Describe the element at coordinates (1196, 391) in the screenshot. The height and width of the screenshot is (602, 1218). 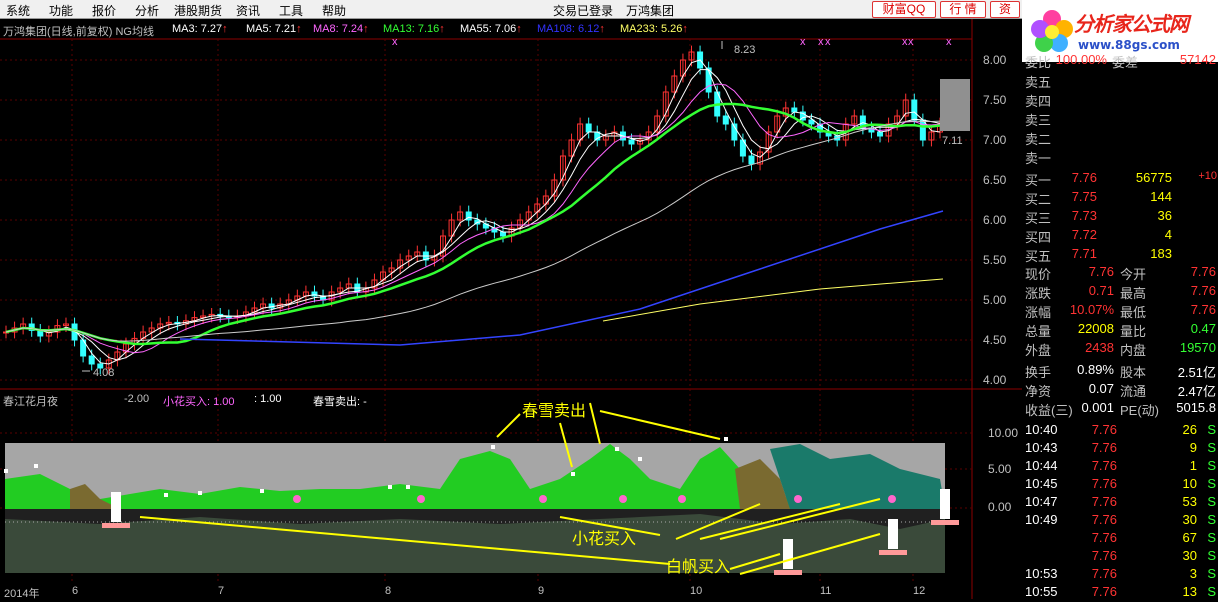
I see `stat2-value: 2.47亿` at that location.